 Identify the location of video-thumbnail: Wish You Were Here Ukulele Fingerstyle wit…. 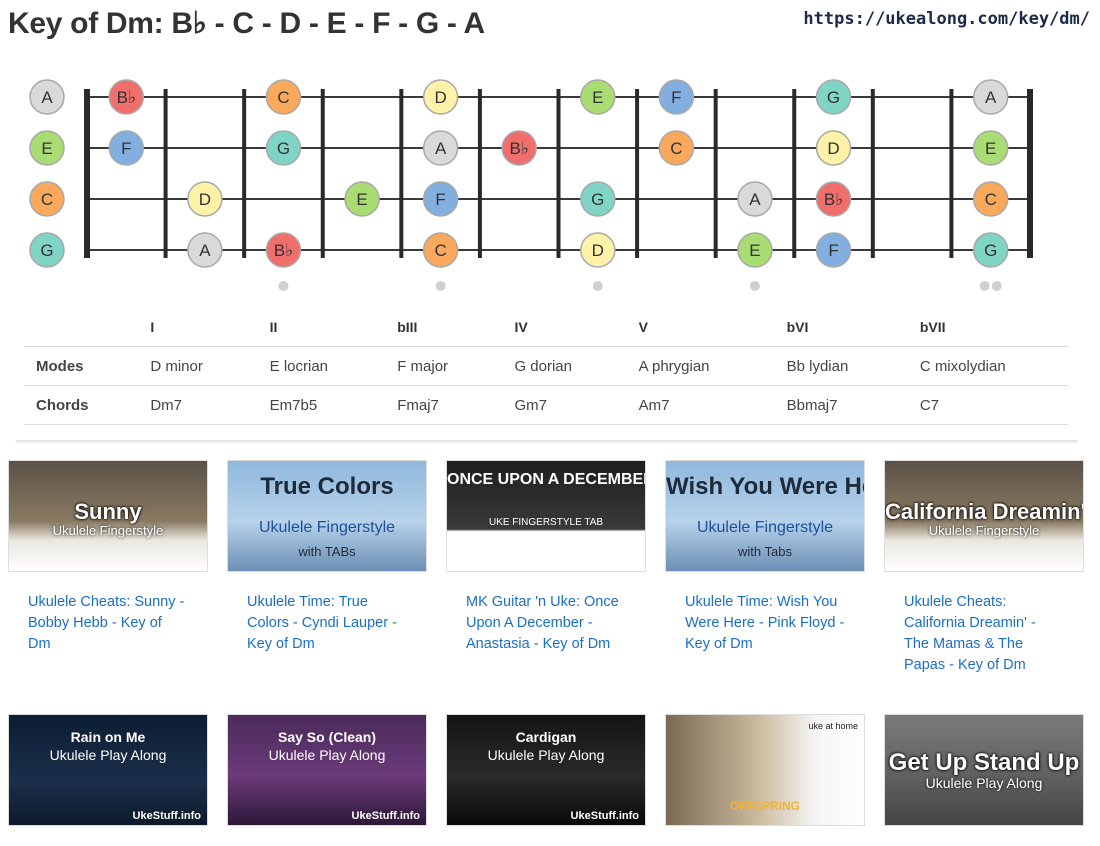
(765, 516).